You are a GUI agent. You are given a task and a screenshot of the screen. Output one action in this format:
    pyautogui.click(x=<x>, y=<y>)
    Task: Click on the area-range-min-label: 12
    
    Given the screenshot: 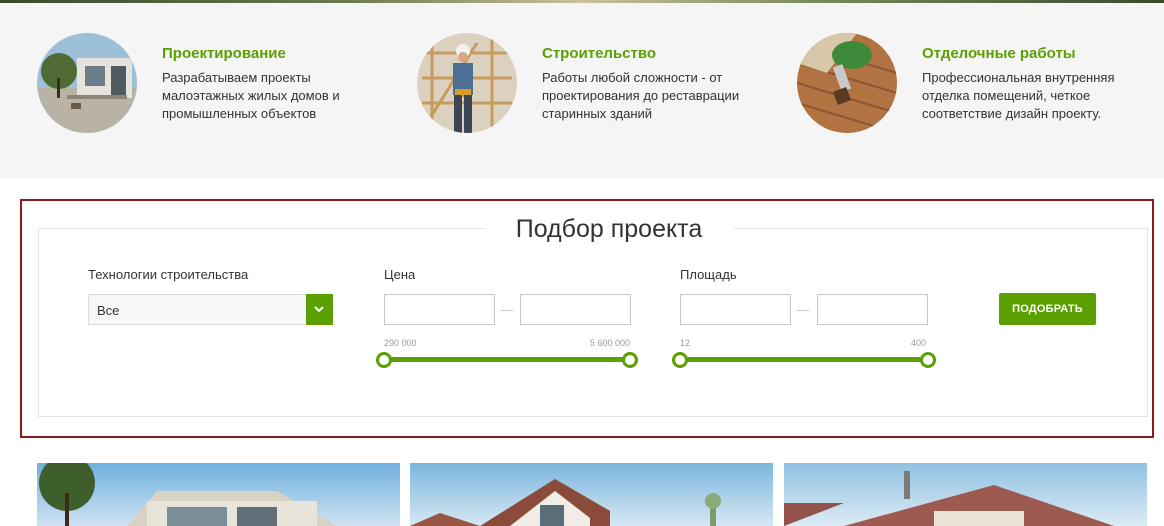 What is the action you would take?
    pyautogui.click(x=685, y=343)
    